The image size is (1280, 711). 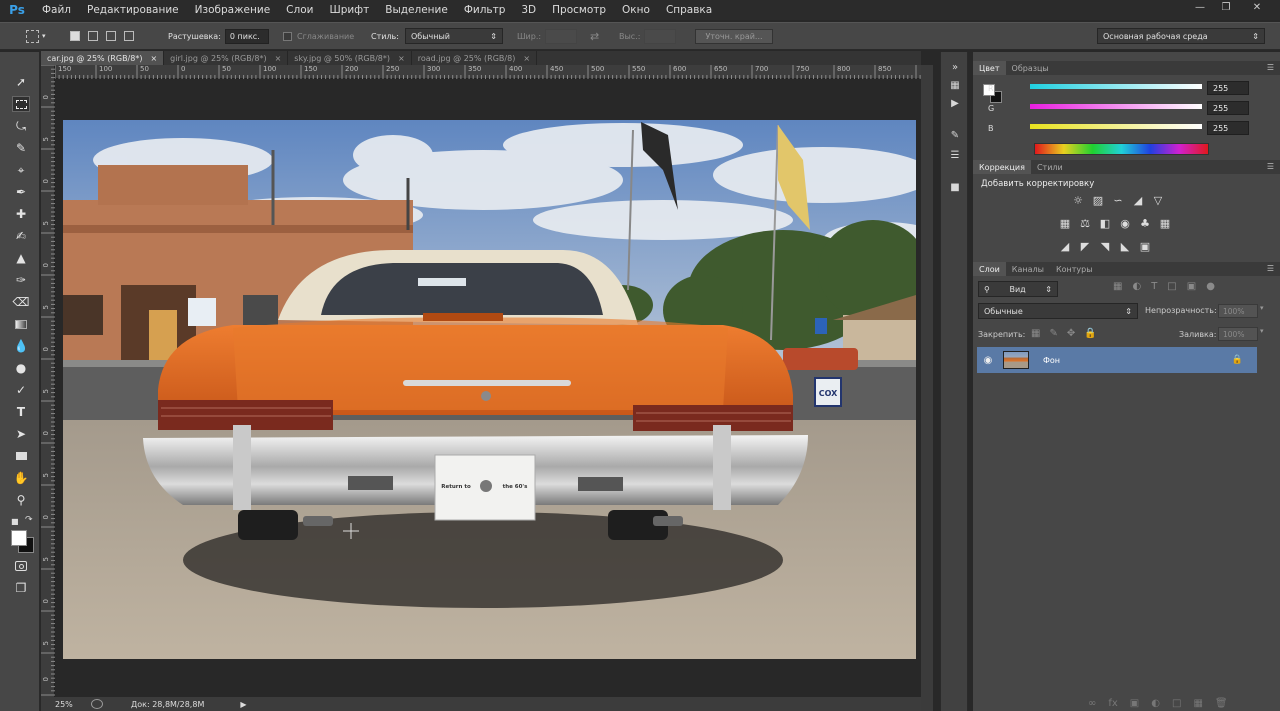 What do you see at coordinates (21, 324) in the screenshot?
I see `gradient-tool-icon` at bounding box center [21, 324].